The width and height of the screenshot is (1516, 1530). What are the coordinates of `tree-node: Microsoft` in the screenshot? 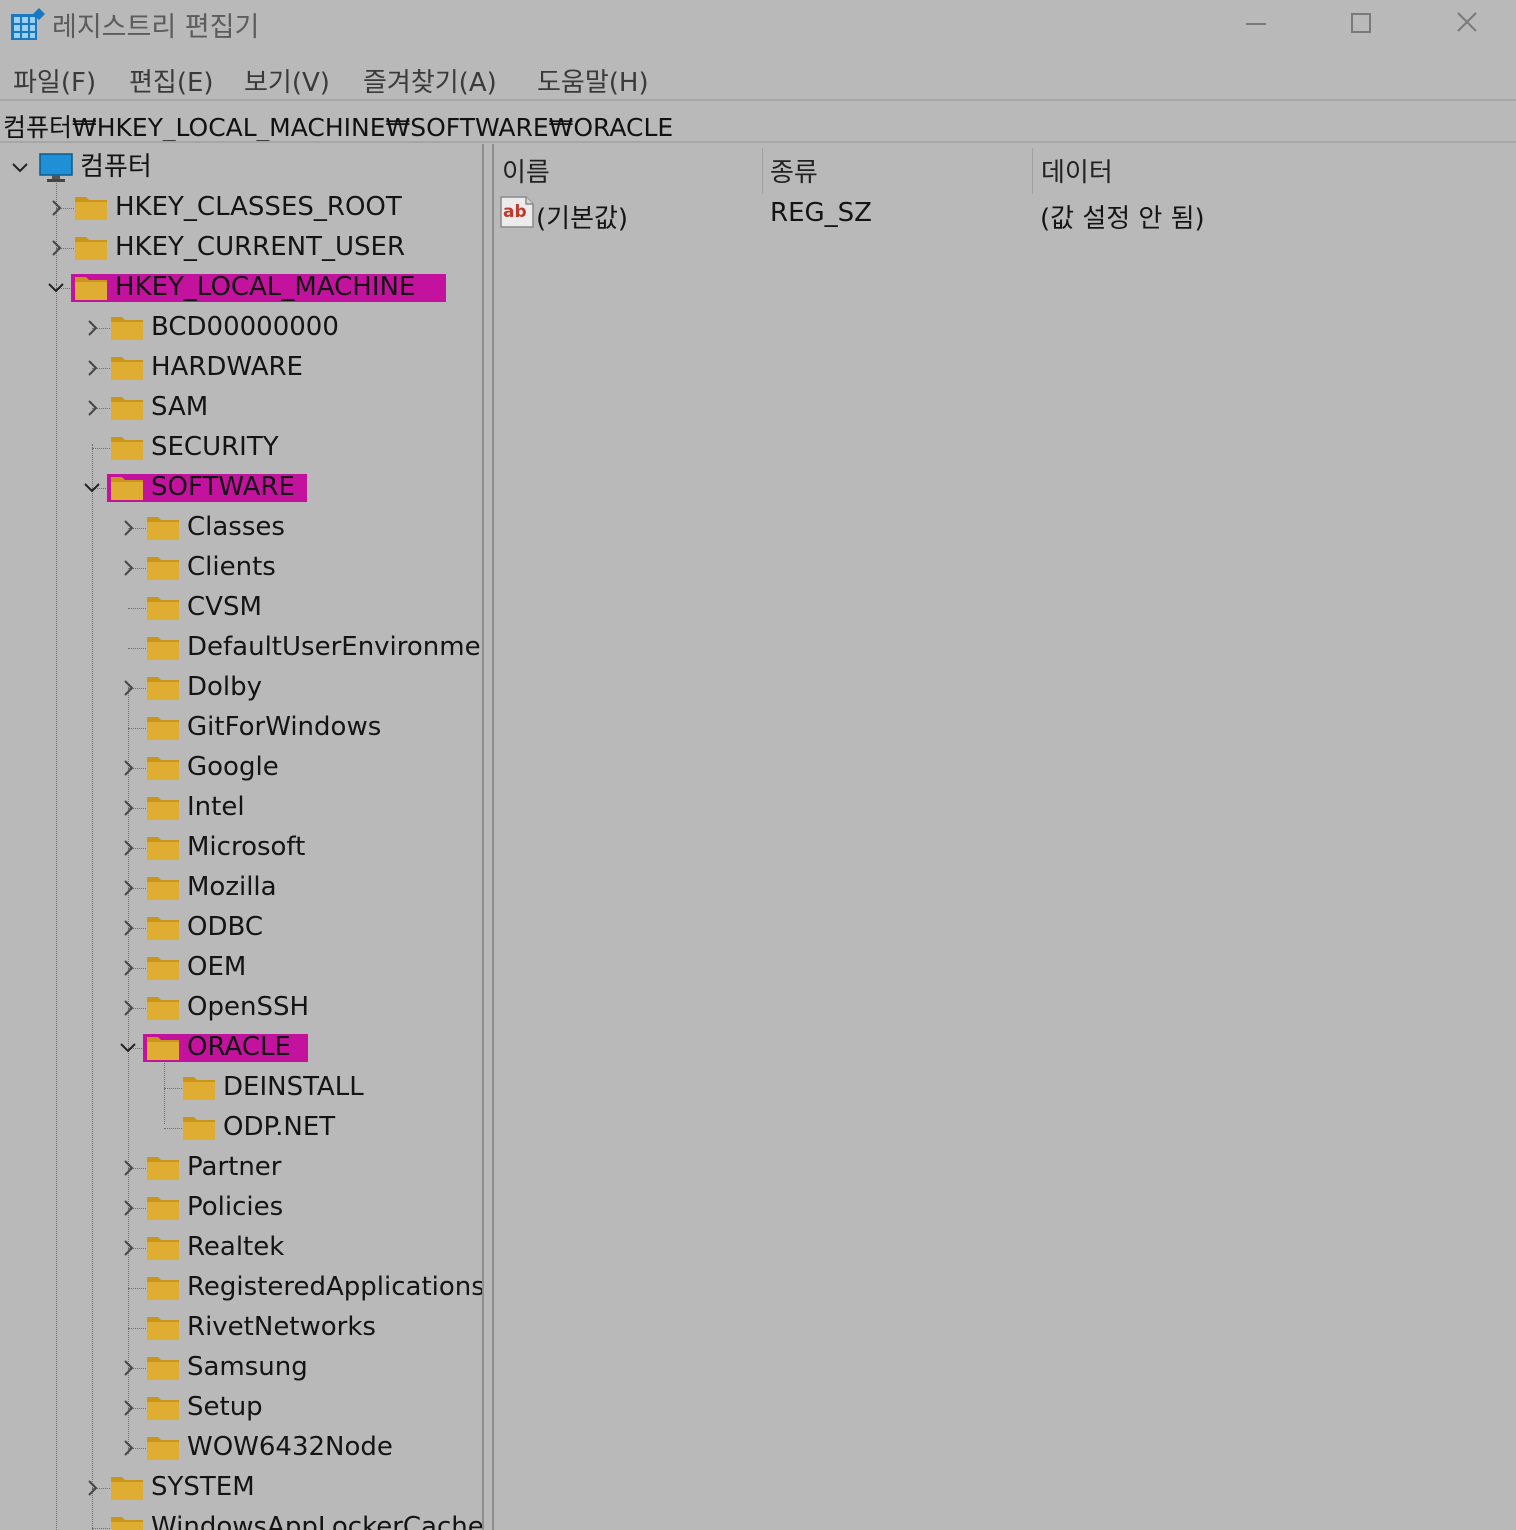 It's located at (242, 848).